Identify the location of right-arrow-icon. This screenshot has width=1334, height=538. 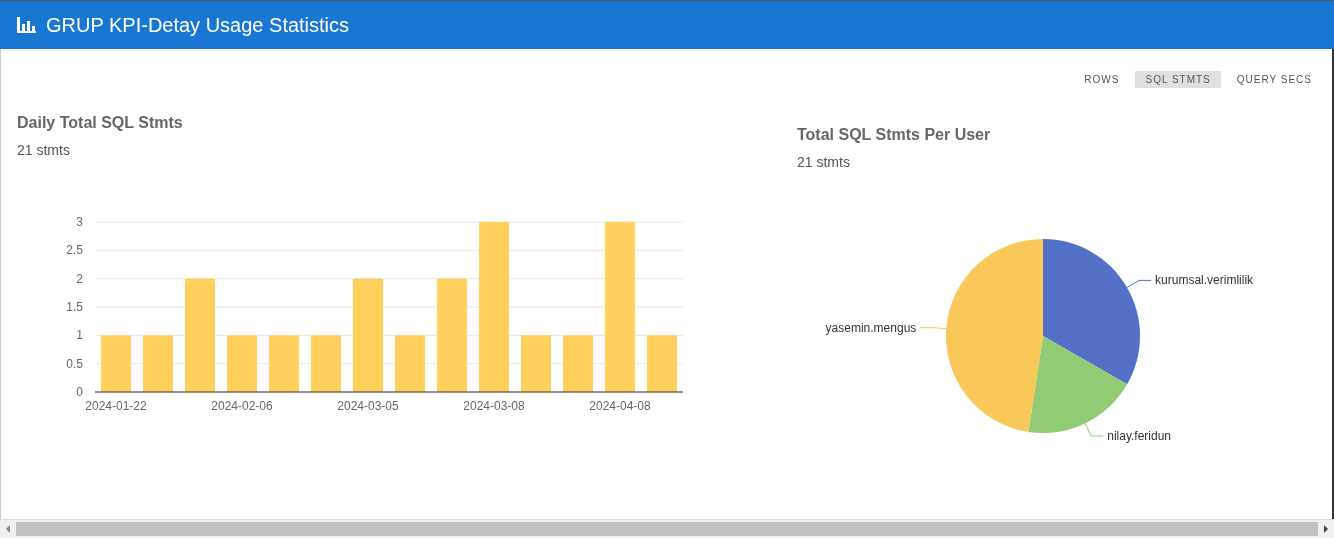
(1326, 529).